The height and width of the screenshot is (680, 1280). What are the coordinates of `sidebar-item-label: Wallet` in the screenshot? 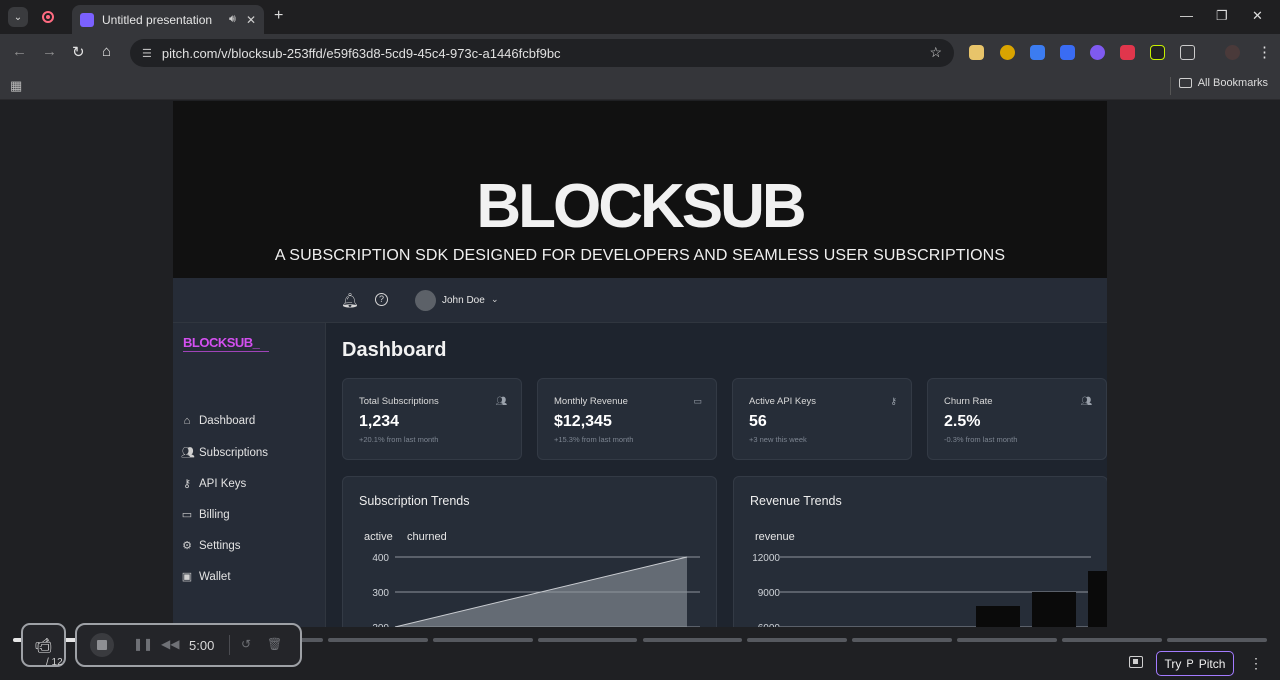 It's located at (215, 576).